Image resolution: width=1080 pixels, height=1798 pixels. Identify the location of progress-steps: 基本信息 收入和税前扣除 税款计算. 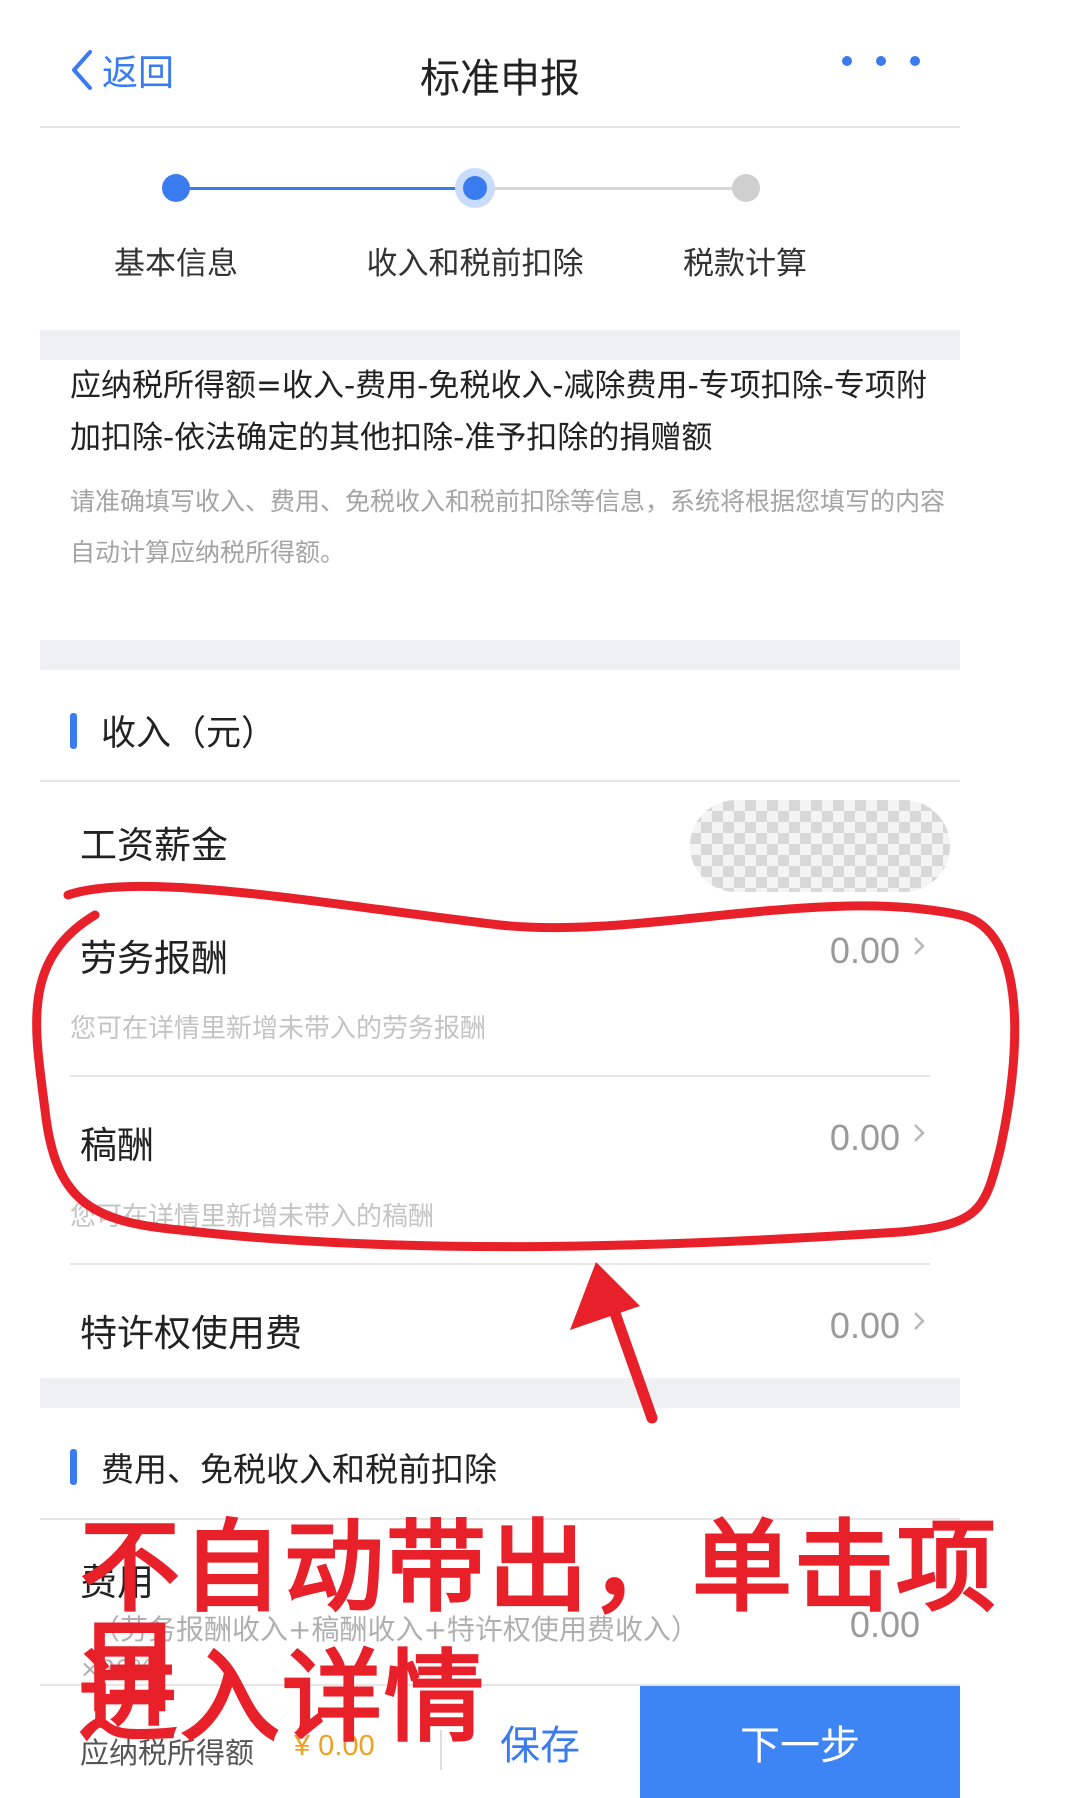
(500, 220).